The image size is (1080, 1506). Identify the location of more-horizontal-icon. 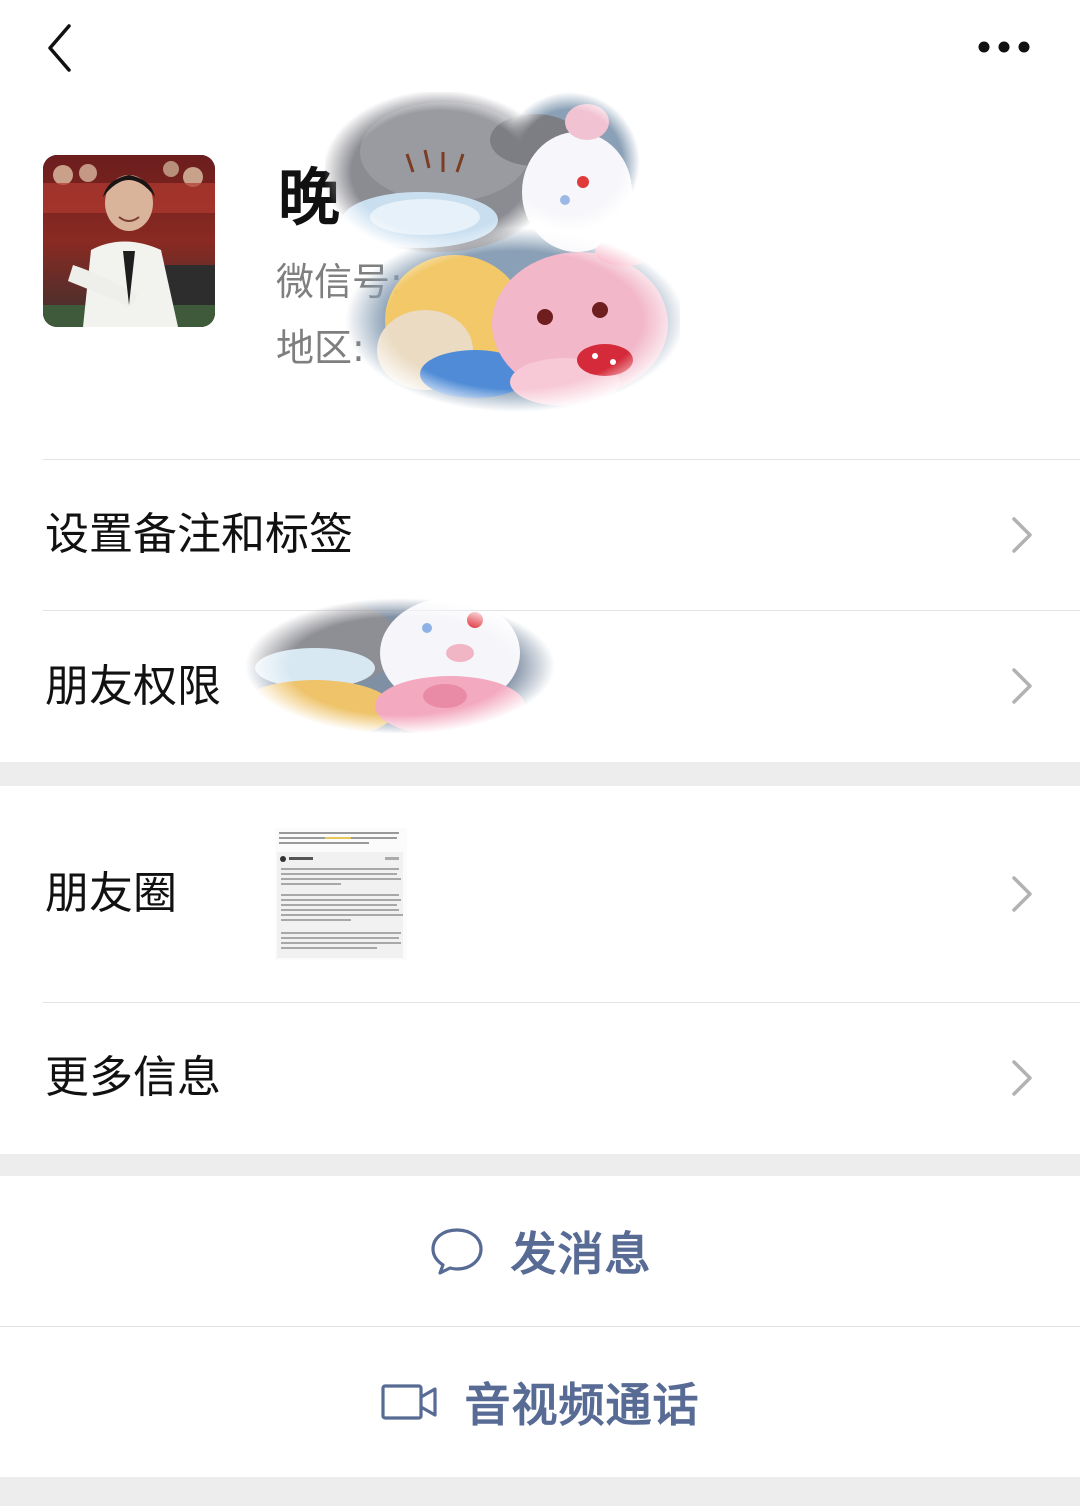
(1004, 47).